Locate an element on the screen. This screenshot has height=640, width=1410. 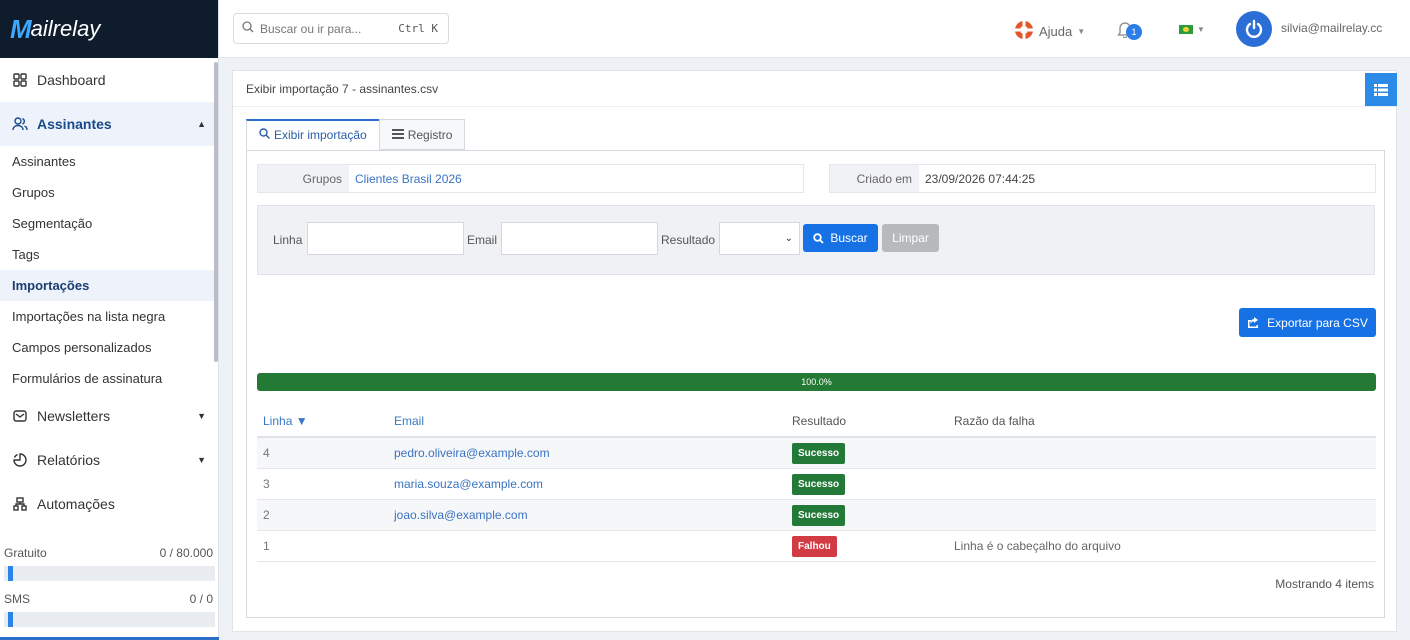
line-filter-input is located at coordinates (385, 238).